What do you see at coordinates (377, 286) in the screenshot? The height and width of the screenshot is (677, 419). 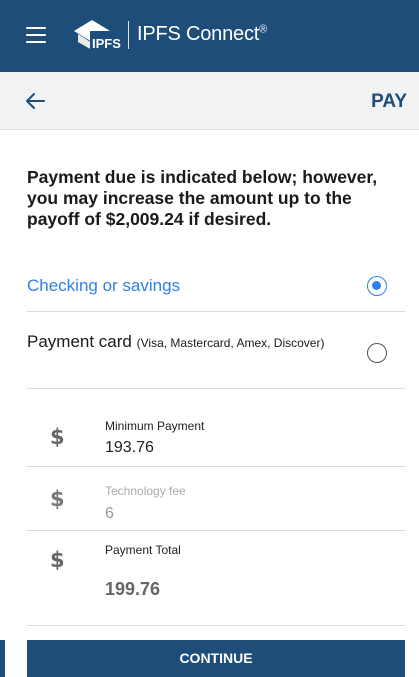 I see `checking-radio` at bounding box center [377, 286].